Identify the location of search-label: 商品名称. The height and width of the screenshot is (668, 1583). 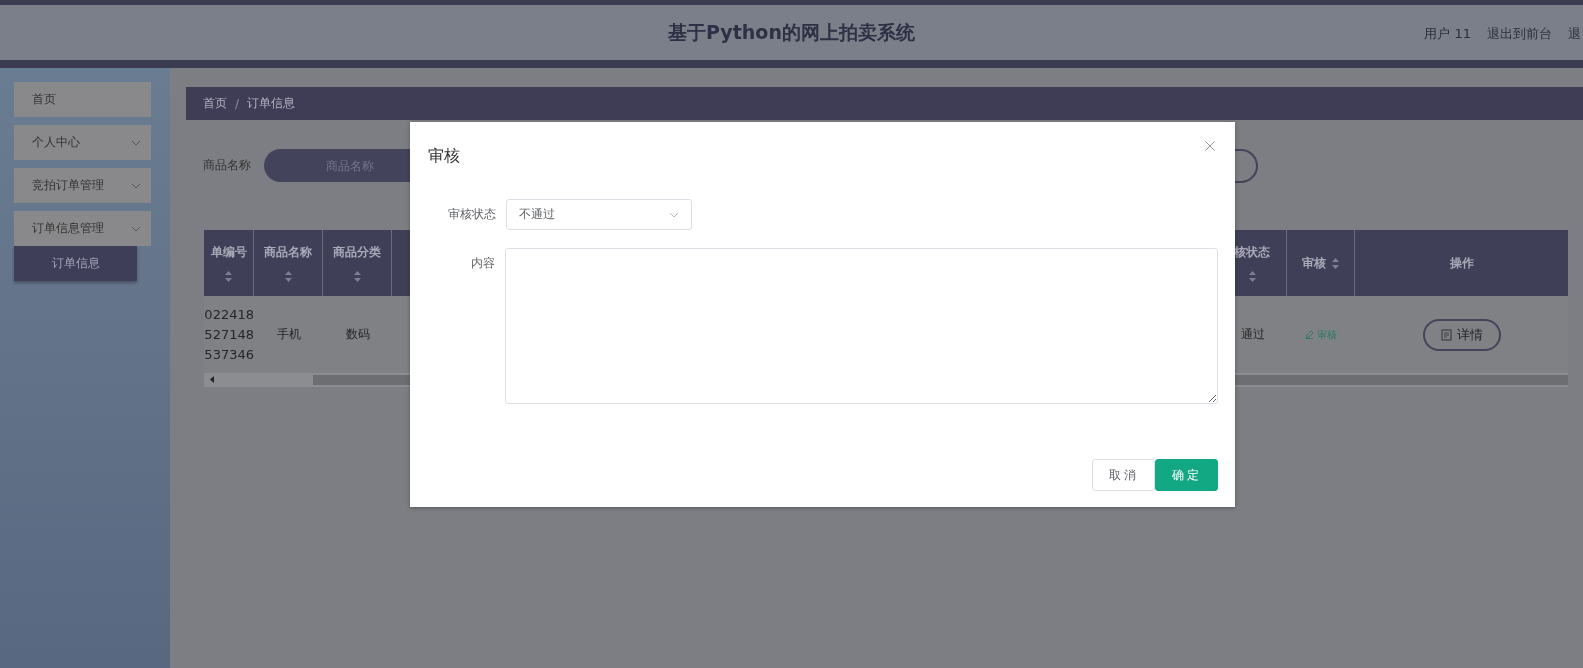
(227, 165).